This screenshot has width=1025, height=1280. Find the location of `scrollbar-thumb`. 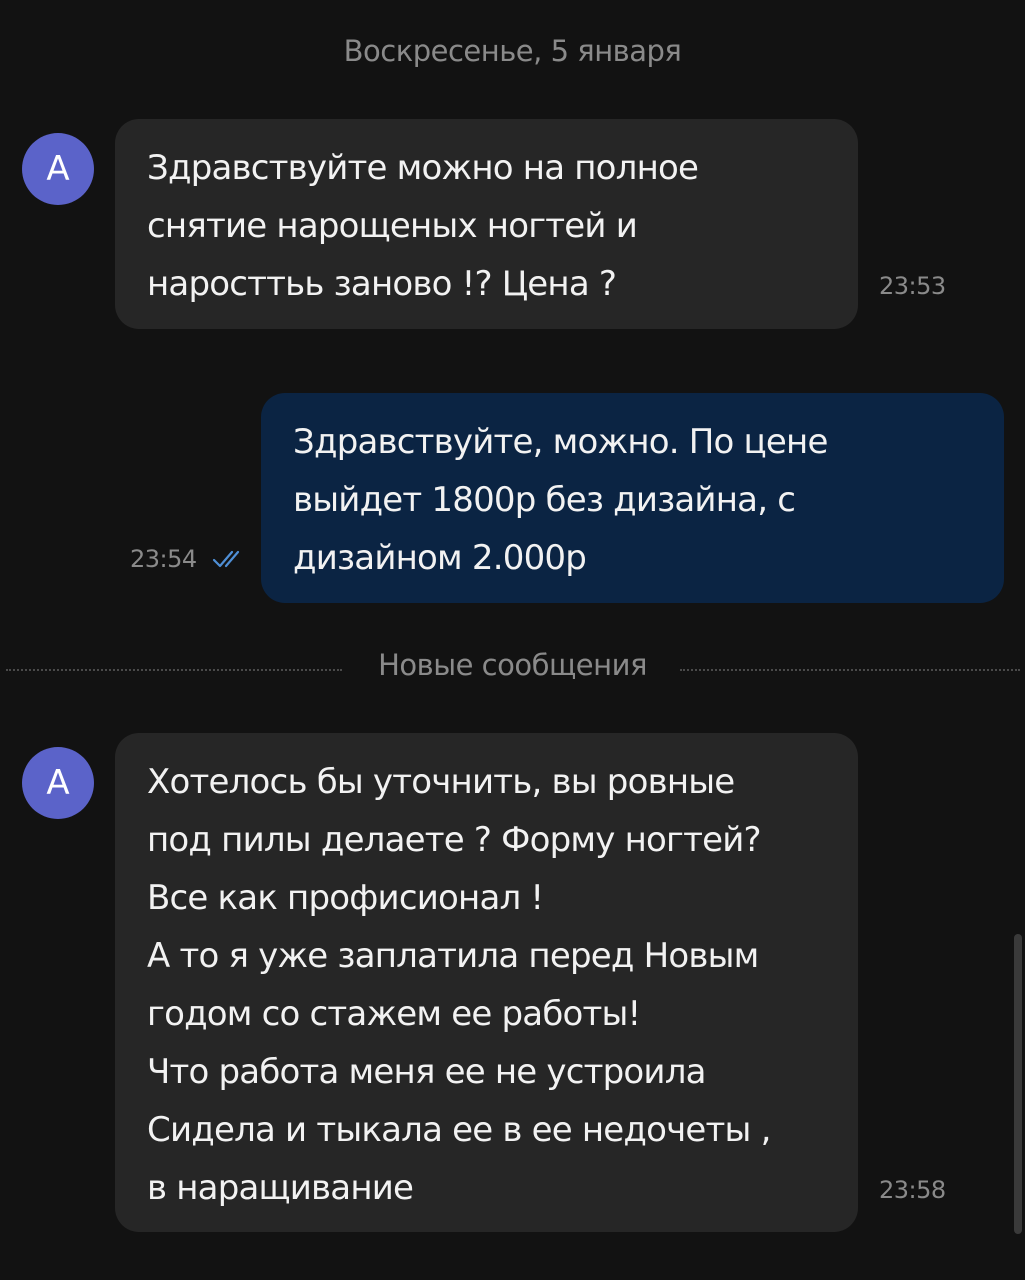

scrollbar-thumb is located at coordinates (1018, 1084).